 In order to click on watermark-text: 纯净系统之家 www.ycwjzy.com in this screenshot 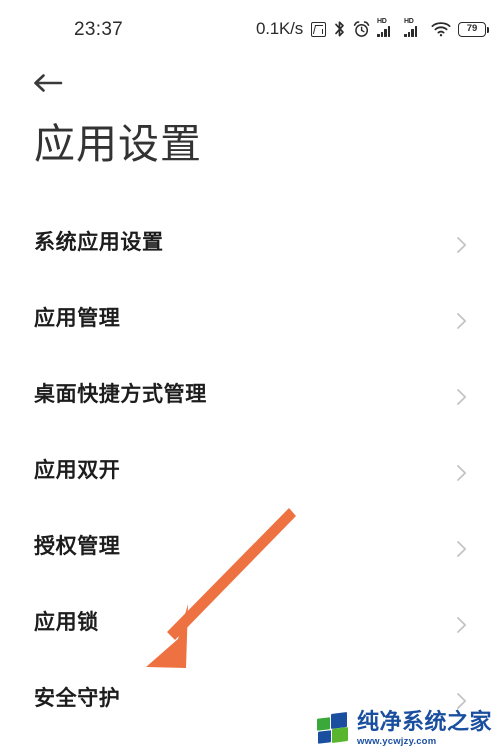, I will do `click(424, 728)`.